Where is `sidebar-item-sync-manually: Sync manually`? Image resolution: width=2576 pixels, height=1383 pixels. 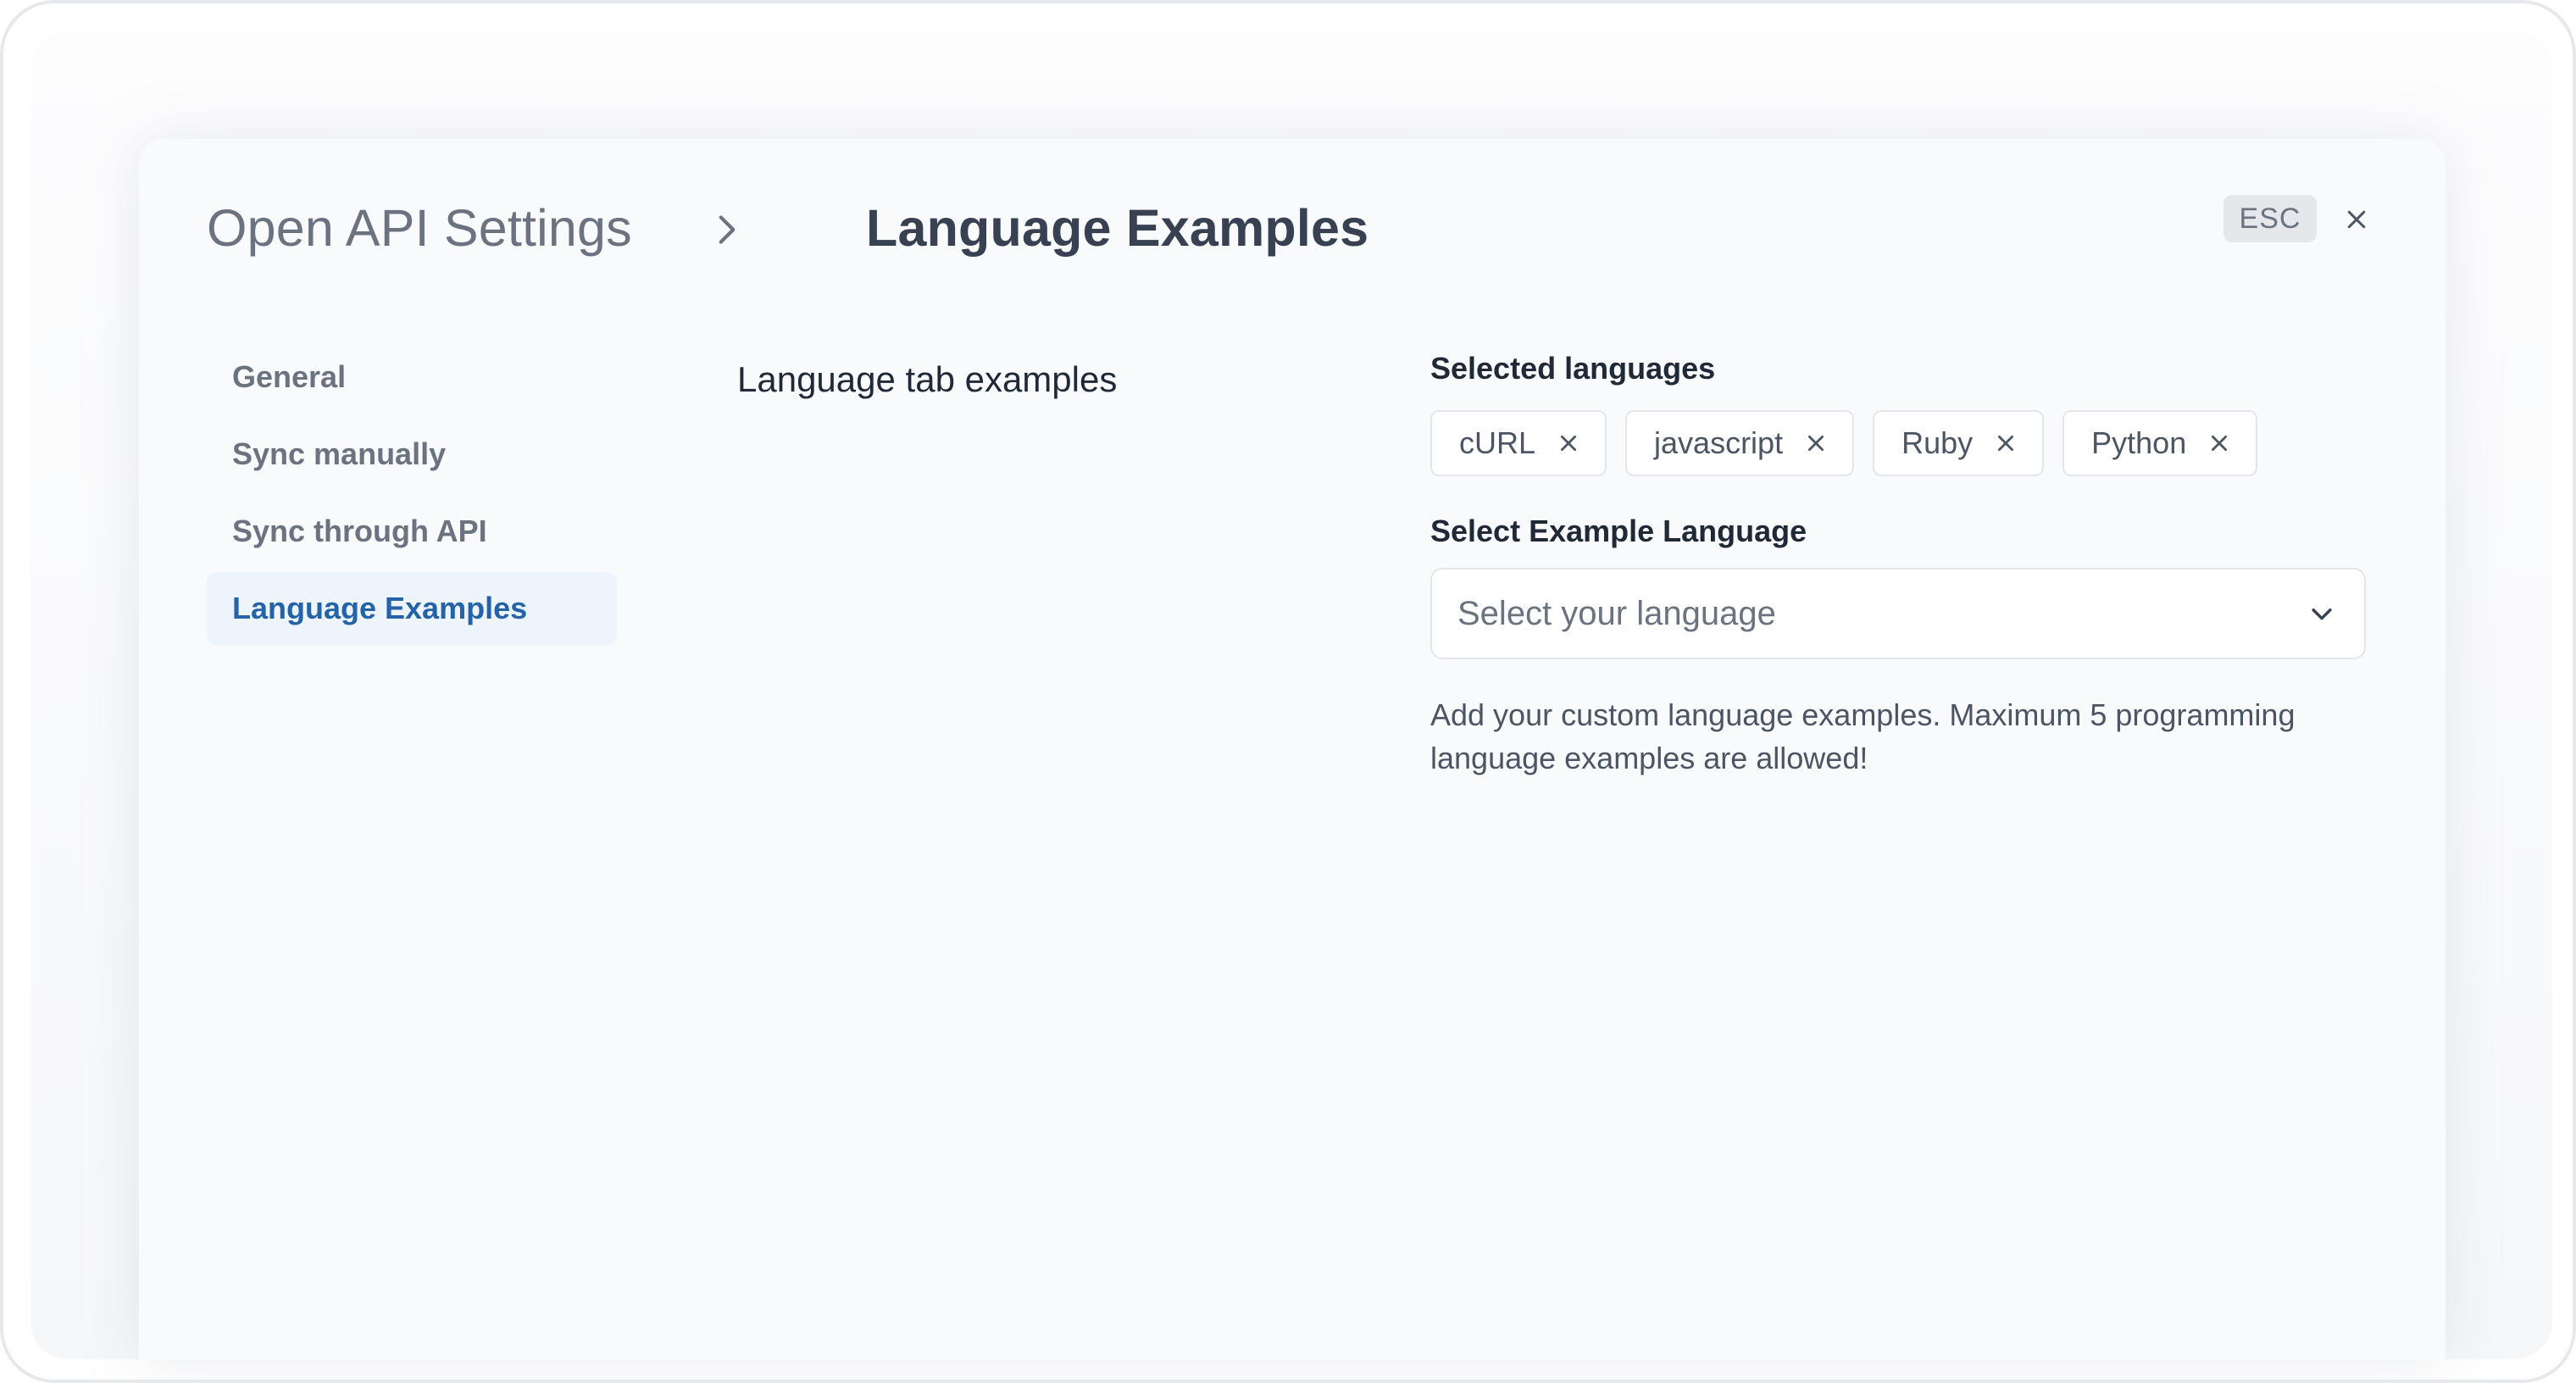 sidebar-item-sync-manually: Sync manually is located at coordinates (412, 454).